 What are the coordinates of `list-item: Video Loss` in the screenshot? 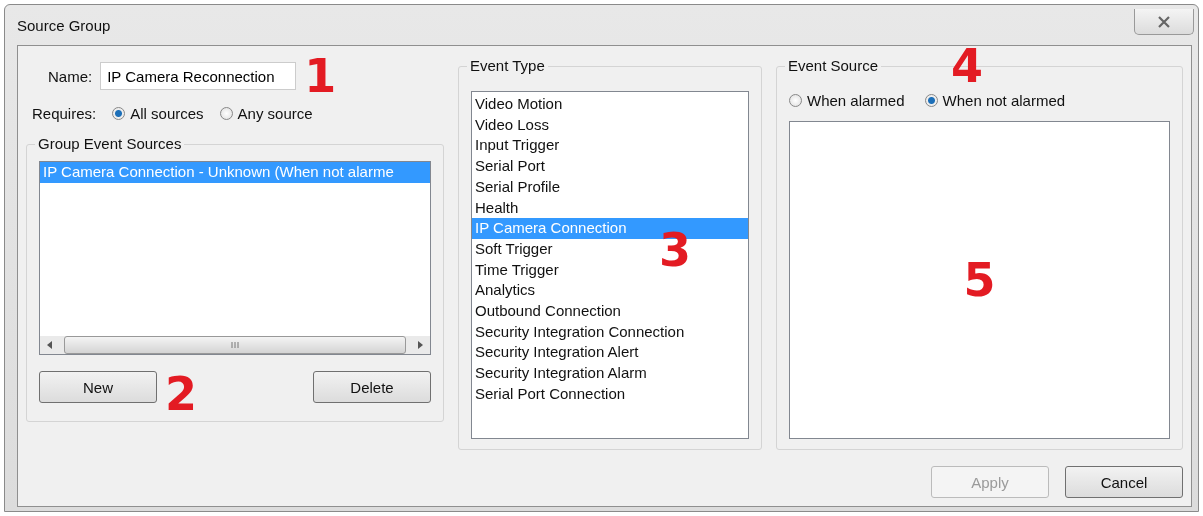 It's located at (512, 125).